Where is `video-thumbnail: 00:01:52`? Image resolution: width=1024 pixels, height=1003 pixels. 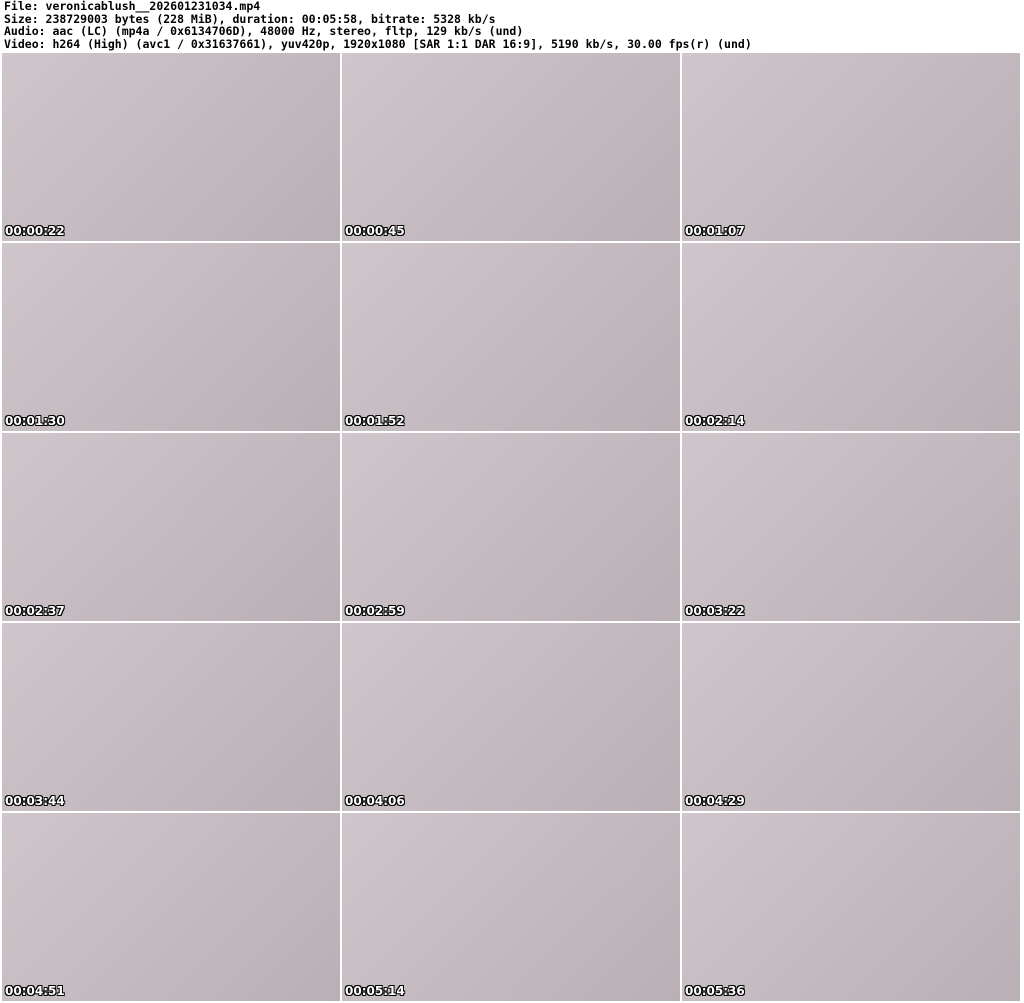
video-thumbnail: 00:01:52 is located at coordinates (511, 337).